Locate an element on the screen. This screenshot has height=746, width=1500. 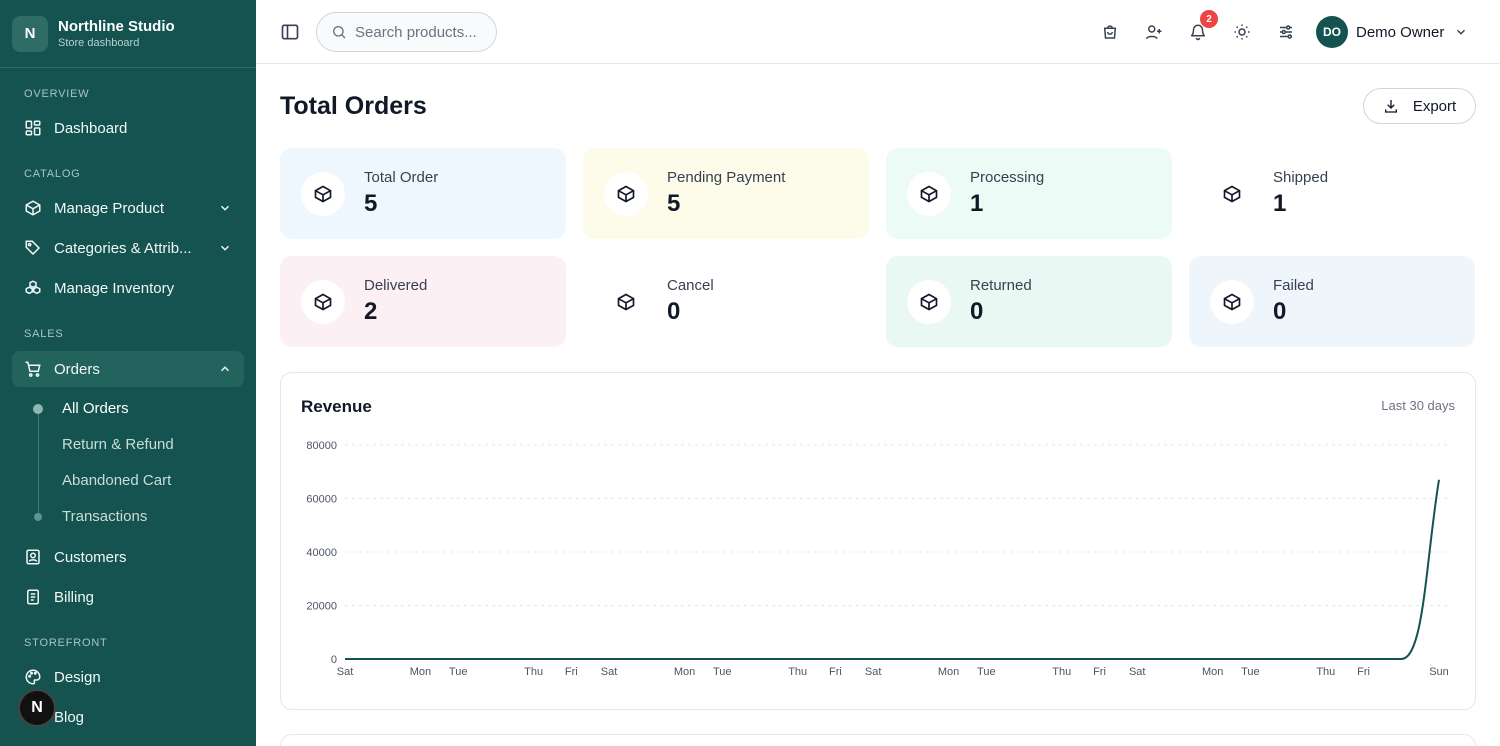
x-tick-label: Tue is located at coordinates (722, 672).